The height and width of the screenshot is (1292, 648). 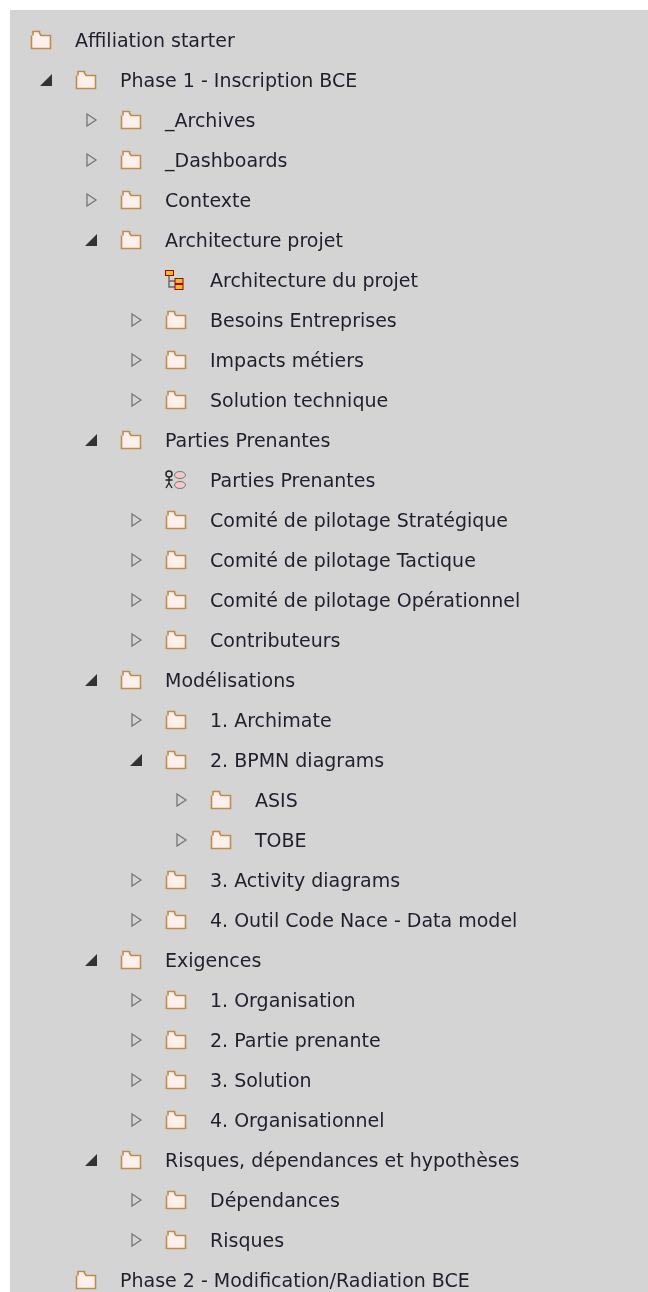 What do you see at coordinates (343, 560) in the screenshot?
I see `tree-item-label: Comité de pilotage Tactique` at bounding box center [343, 560].